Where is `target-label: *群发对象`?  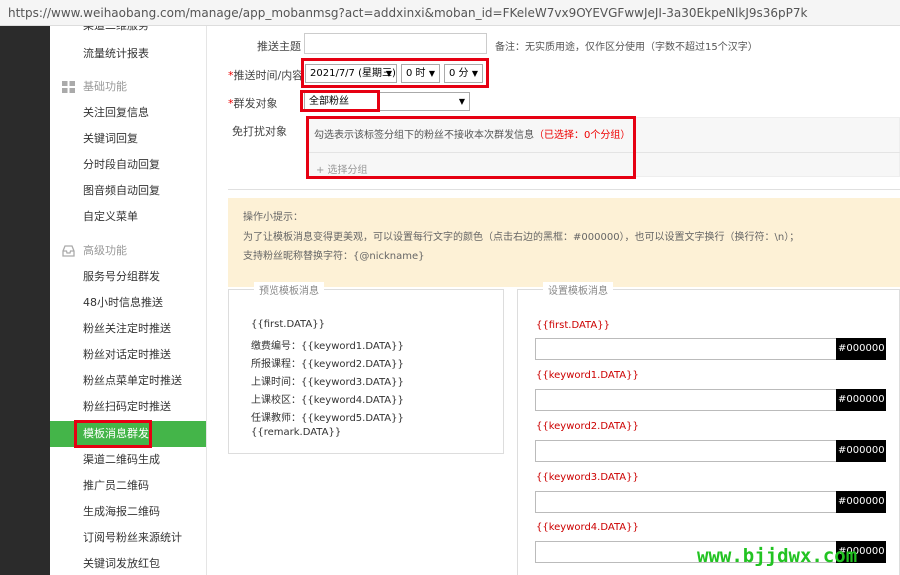
target-label: *群发对象 is located at coordinates (253, 103).